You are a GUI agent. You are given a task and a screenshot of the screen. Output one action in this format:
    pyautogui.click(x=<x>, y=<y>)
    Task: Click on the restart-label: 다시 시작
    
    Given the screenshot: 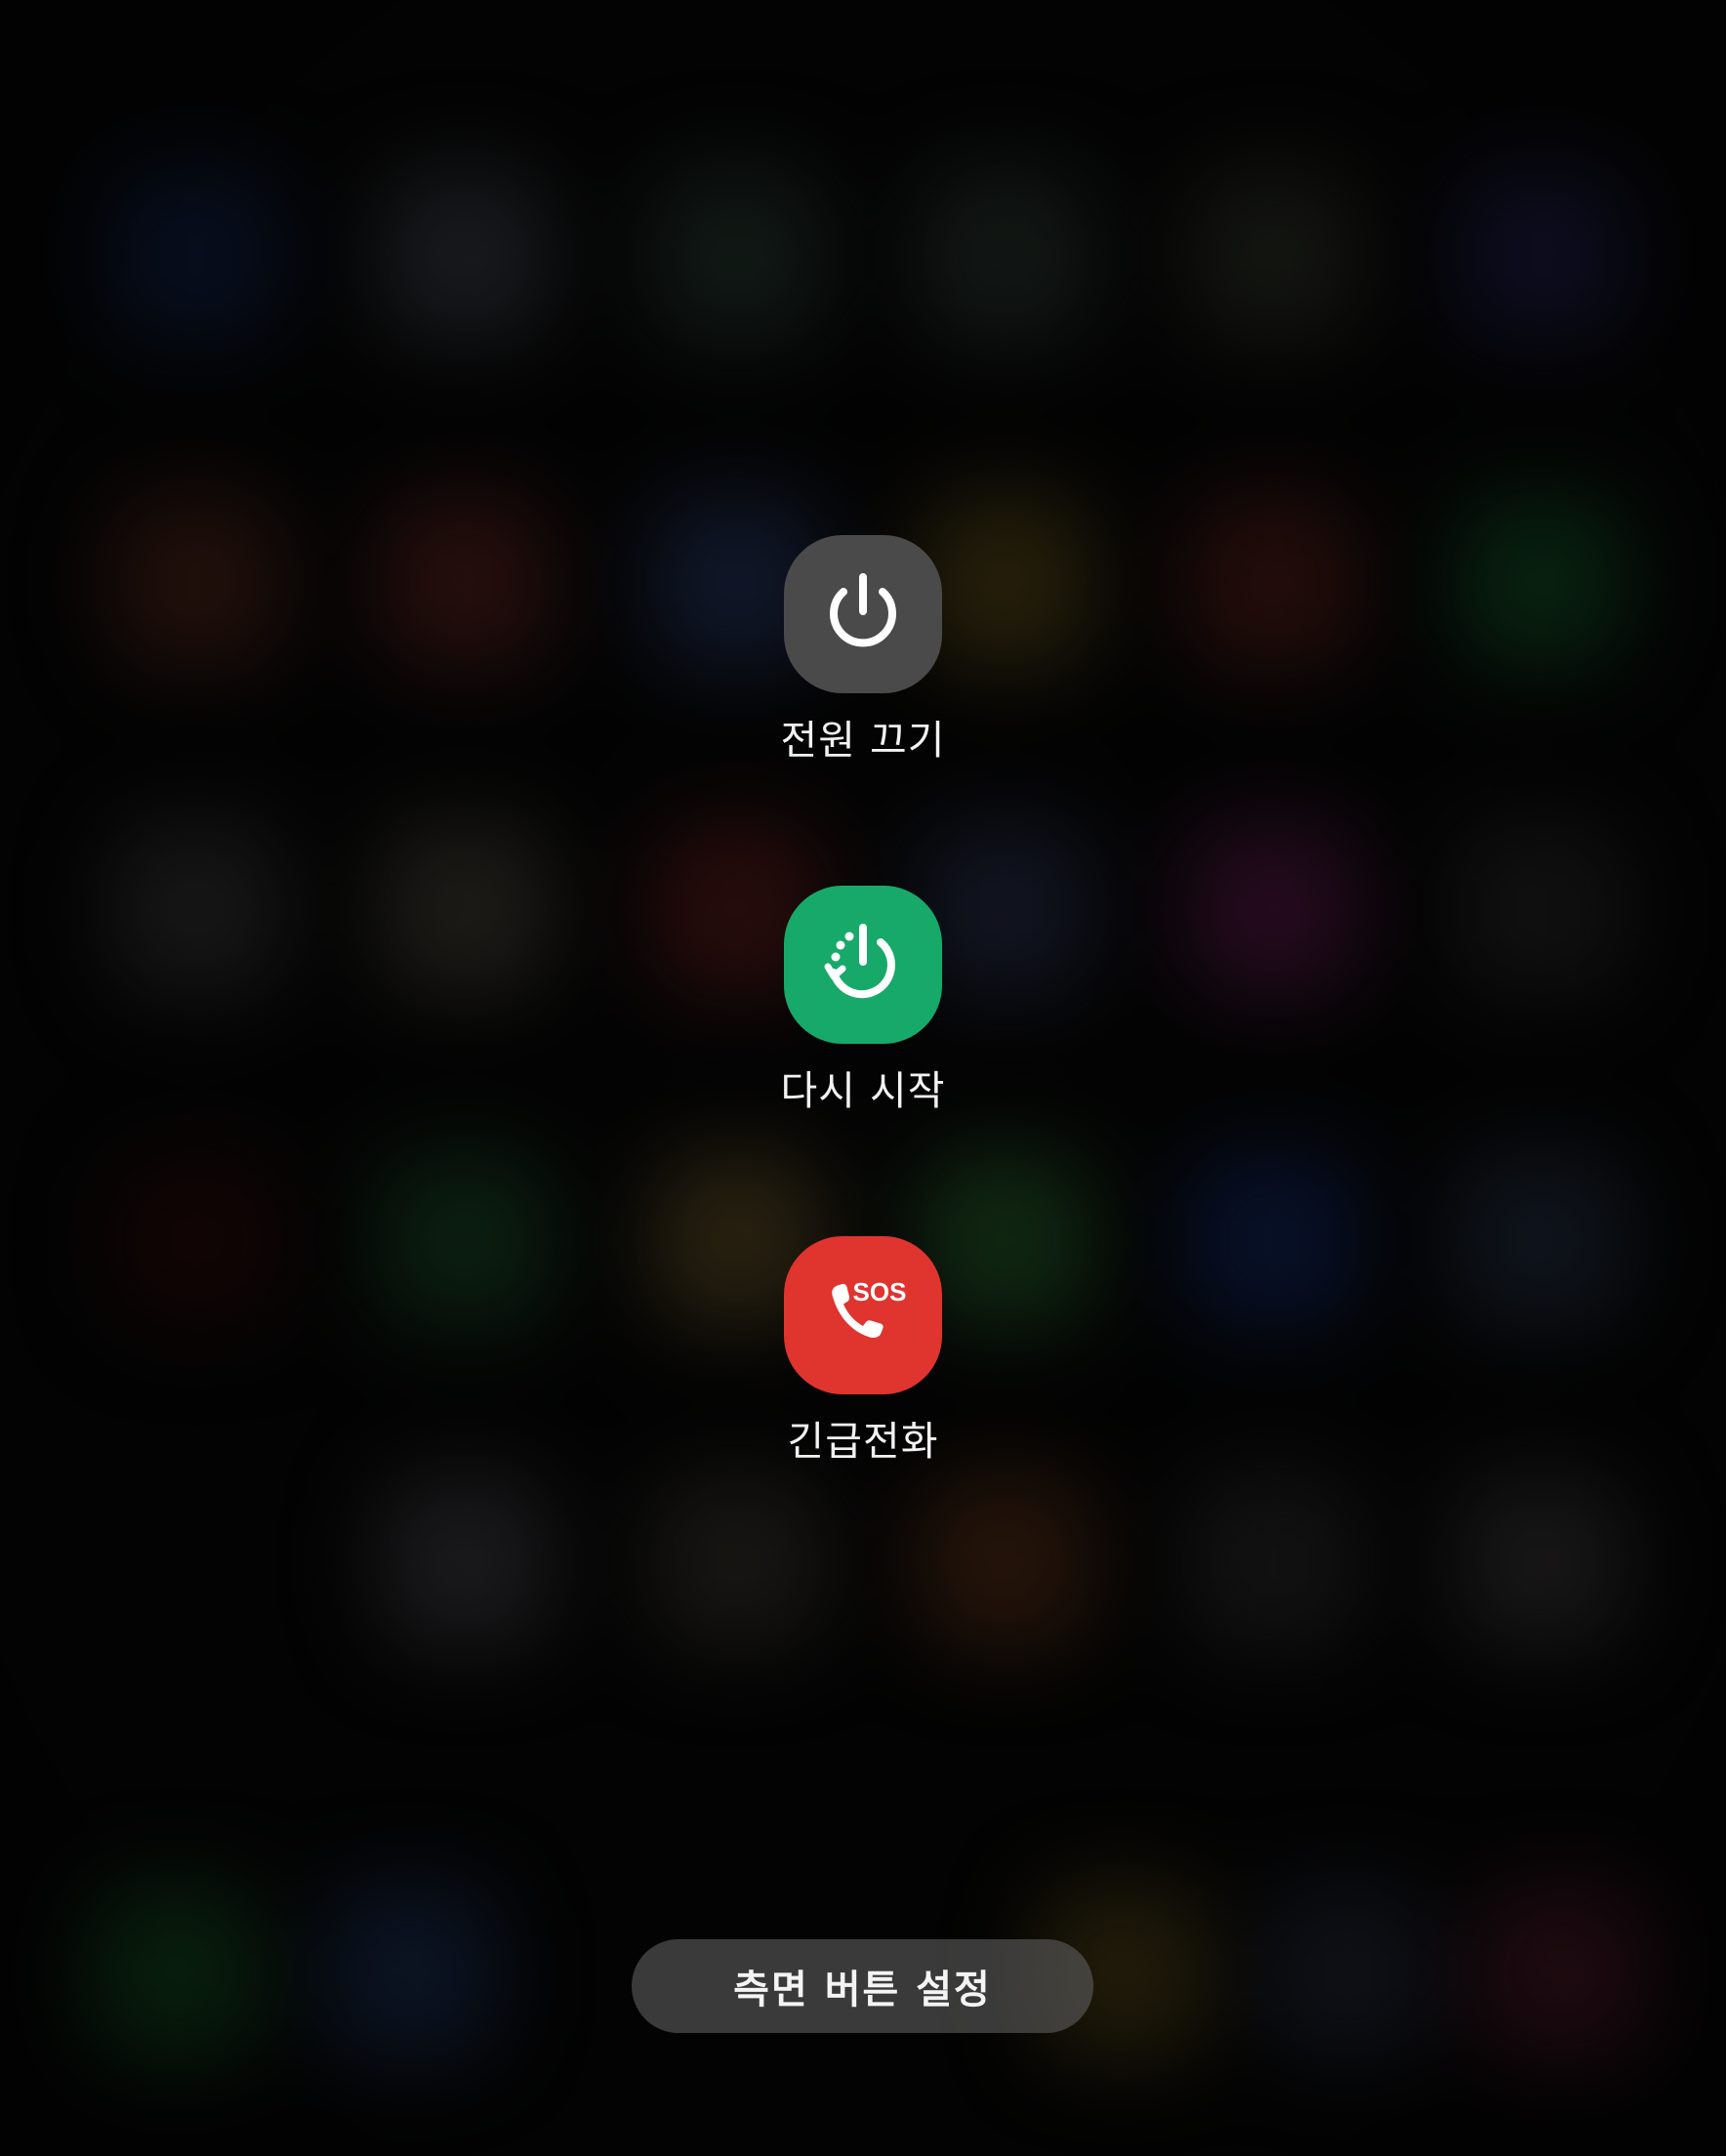 What is the action you would take?
    pyautogui.click(x=863, y=1091)
    